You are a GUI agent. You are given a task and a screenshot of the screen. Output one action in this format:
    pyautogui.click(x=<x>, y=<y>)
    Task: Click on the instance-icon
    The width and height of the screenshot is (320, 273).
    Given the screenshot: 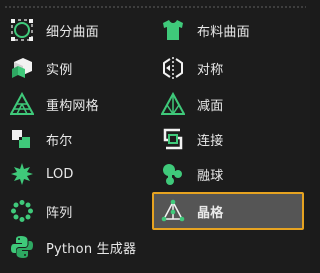 What is the action you would take?
    pyautogui.click(x=22, y=68)
    